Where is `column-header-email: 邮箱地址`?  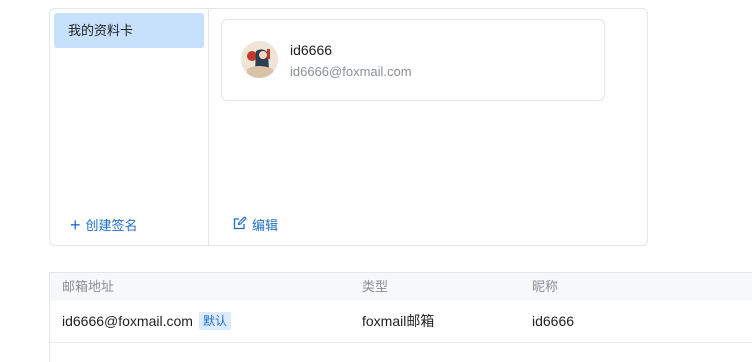
column-header-email: 邮箱地址 is located at coordinates (88, 286).